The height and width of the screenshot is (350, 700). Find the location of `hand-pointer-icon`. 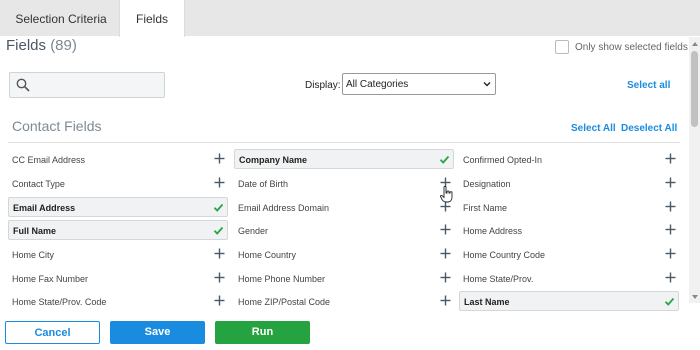

hand-pointer-icon is located at coordinates (446, 194).